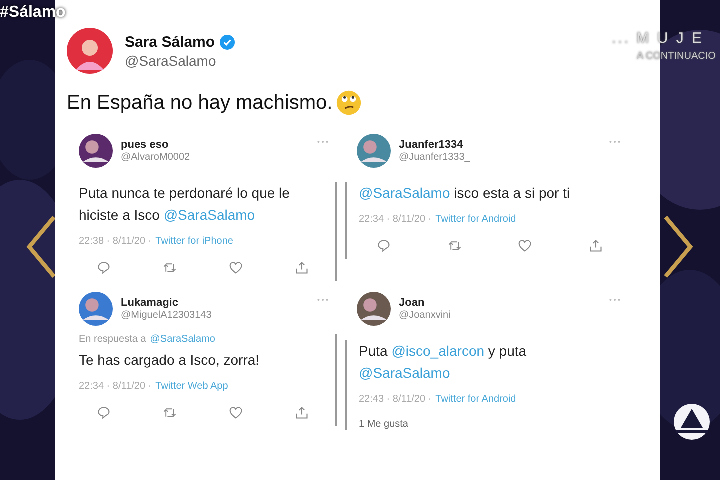  Describe the element at coordinates (395, 399) in the screenshot. I see `timestamp: 22:43 · 8/11/20 ·` at that location.